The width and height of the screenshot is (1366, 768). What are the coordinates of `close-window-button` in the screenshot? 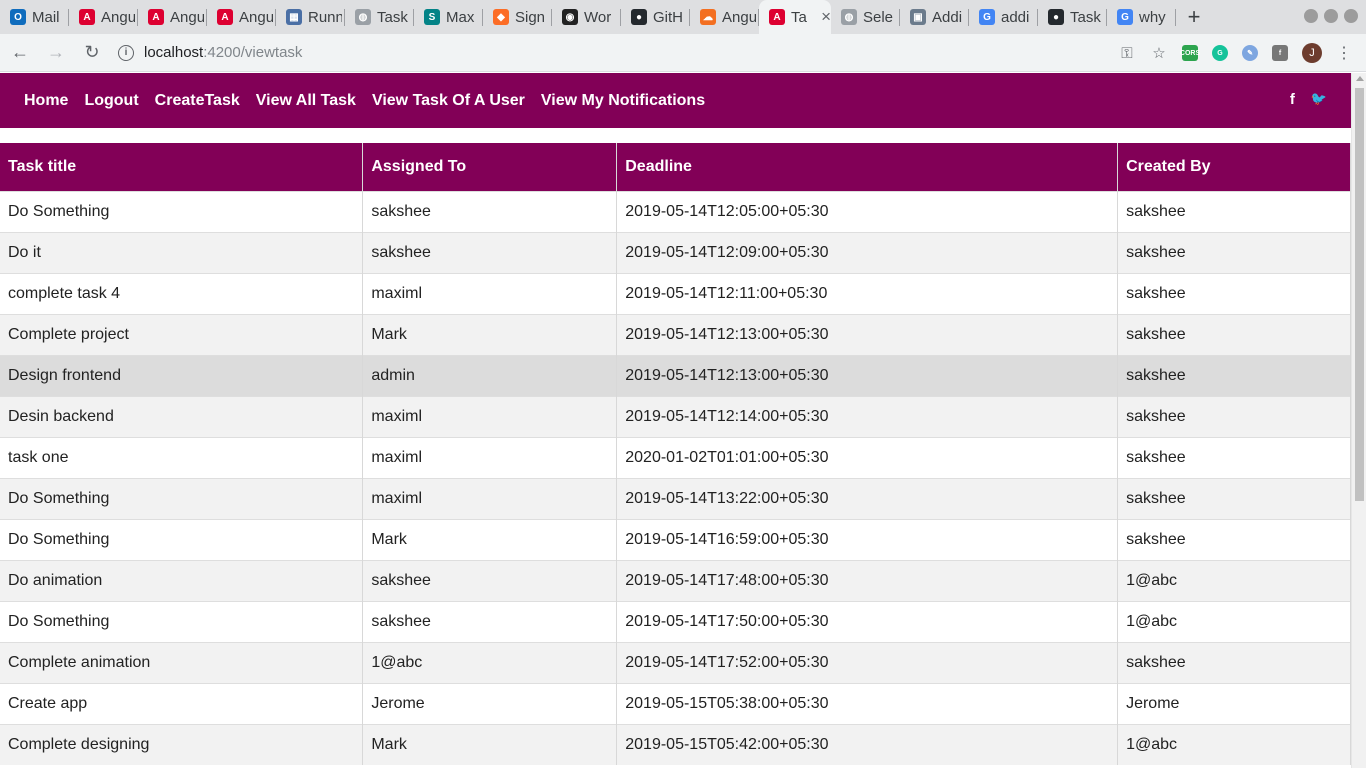 It's located at (1351, 16).